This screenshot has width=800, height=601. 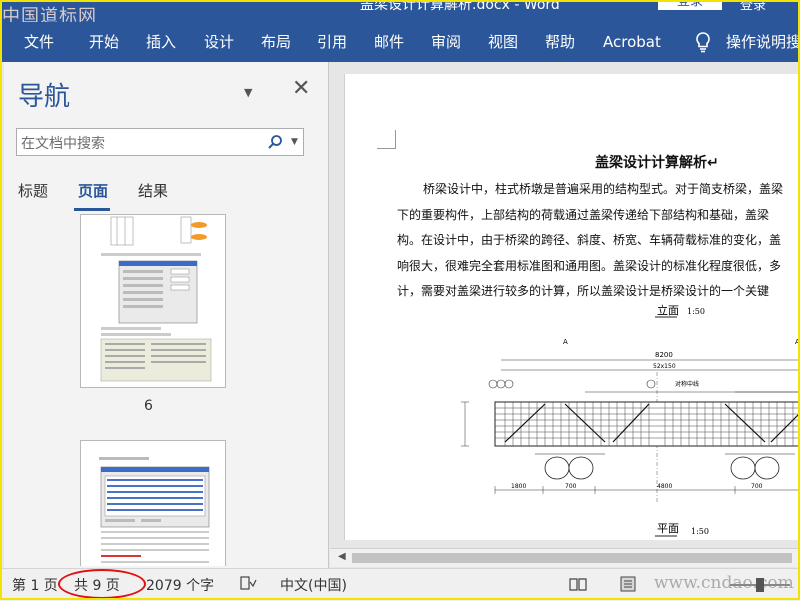 What do you see at coordinates (180, 585) in the screenshot?
I see `word-count: 2079 个字` at bounding box center [180, 585].